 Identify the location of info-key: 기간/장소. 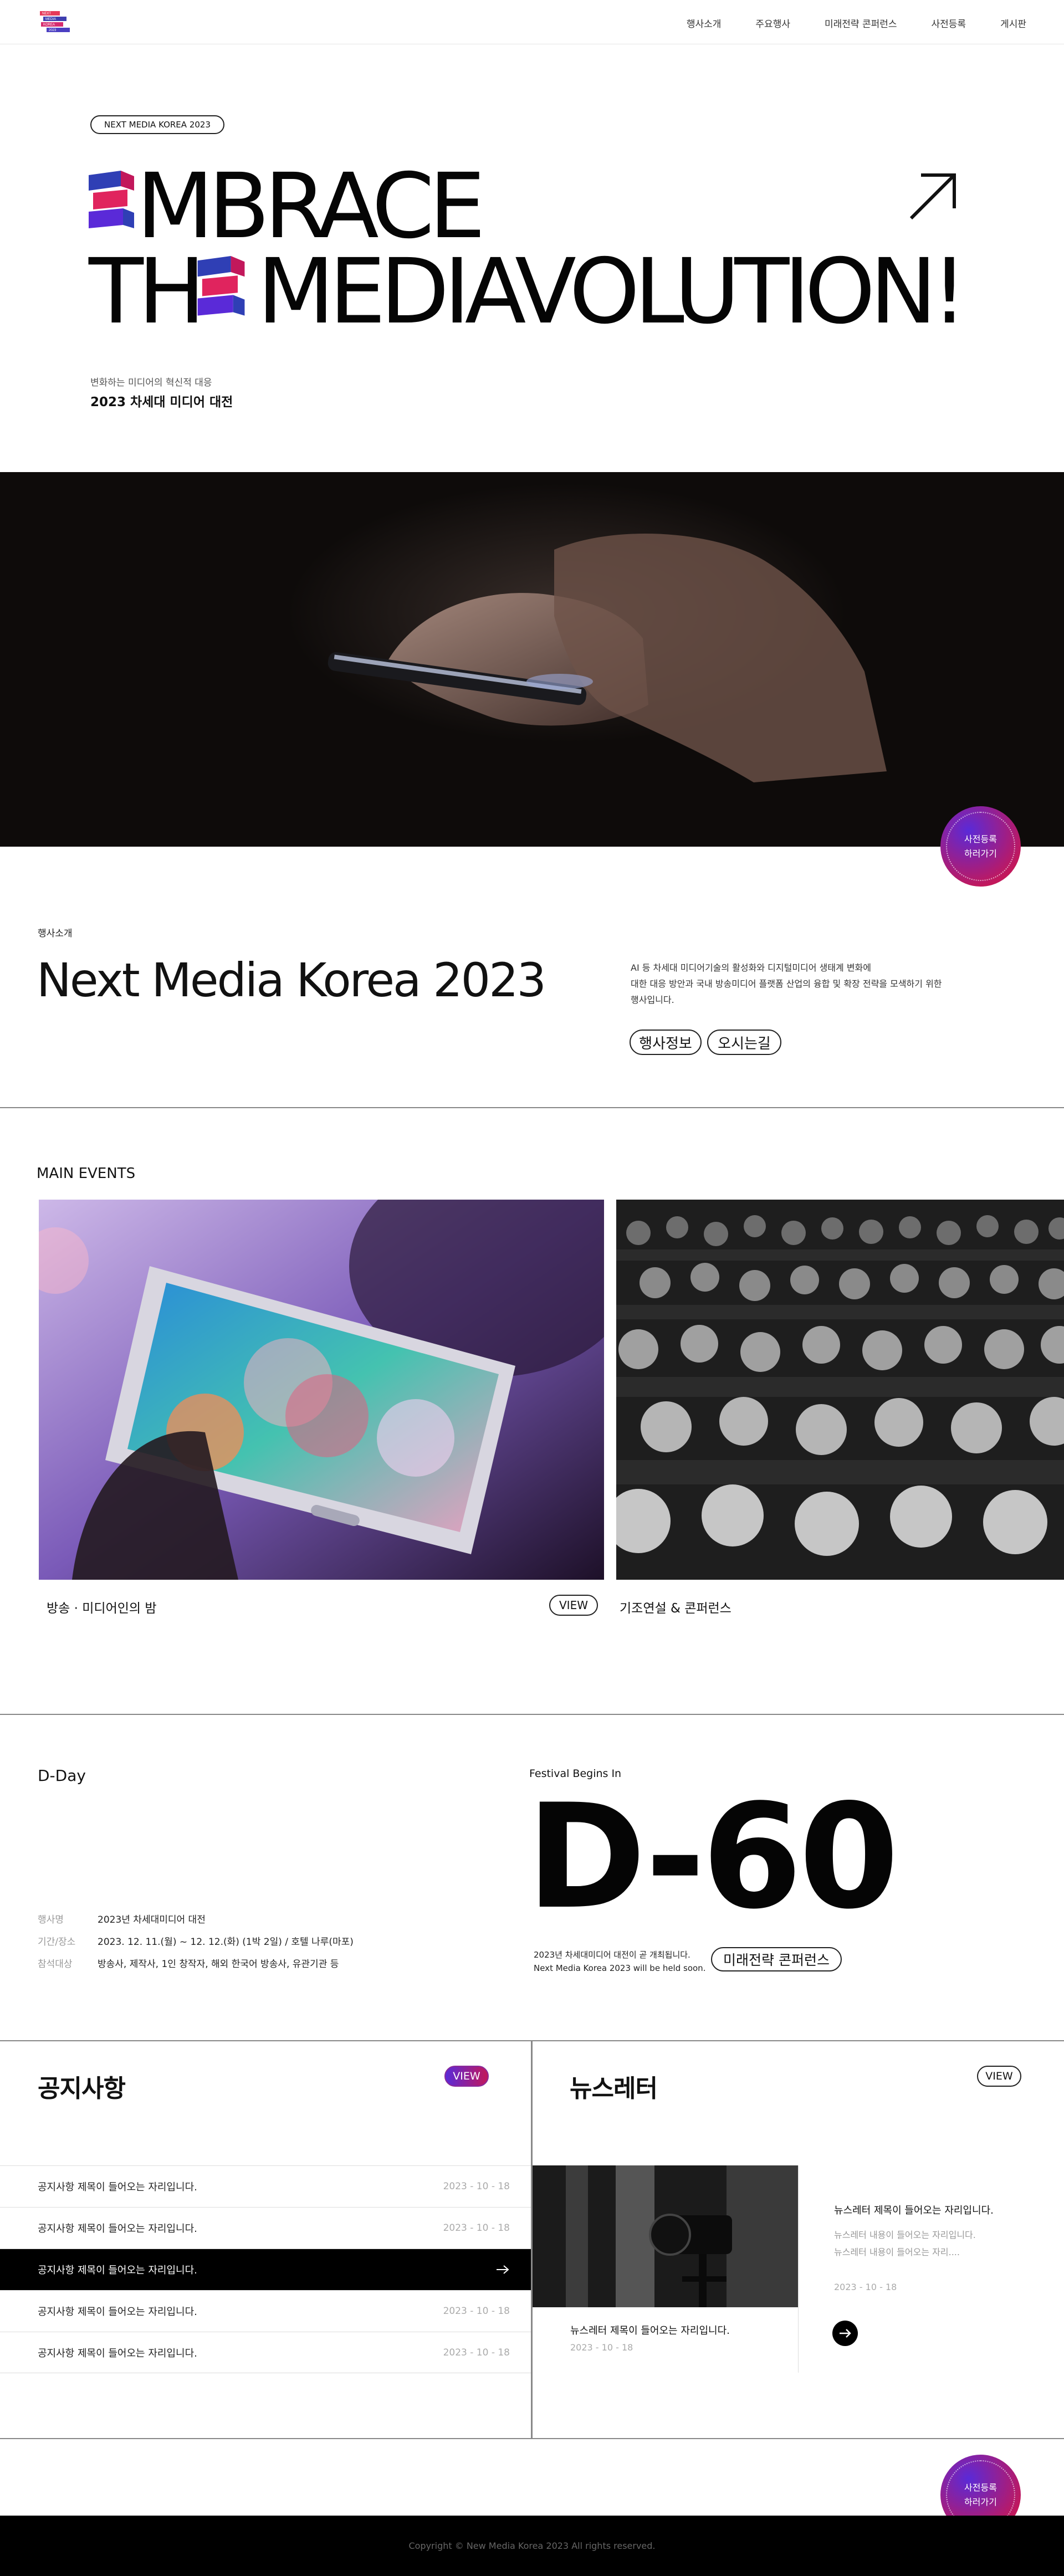
(57, 1942).